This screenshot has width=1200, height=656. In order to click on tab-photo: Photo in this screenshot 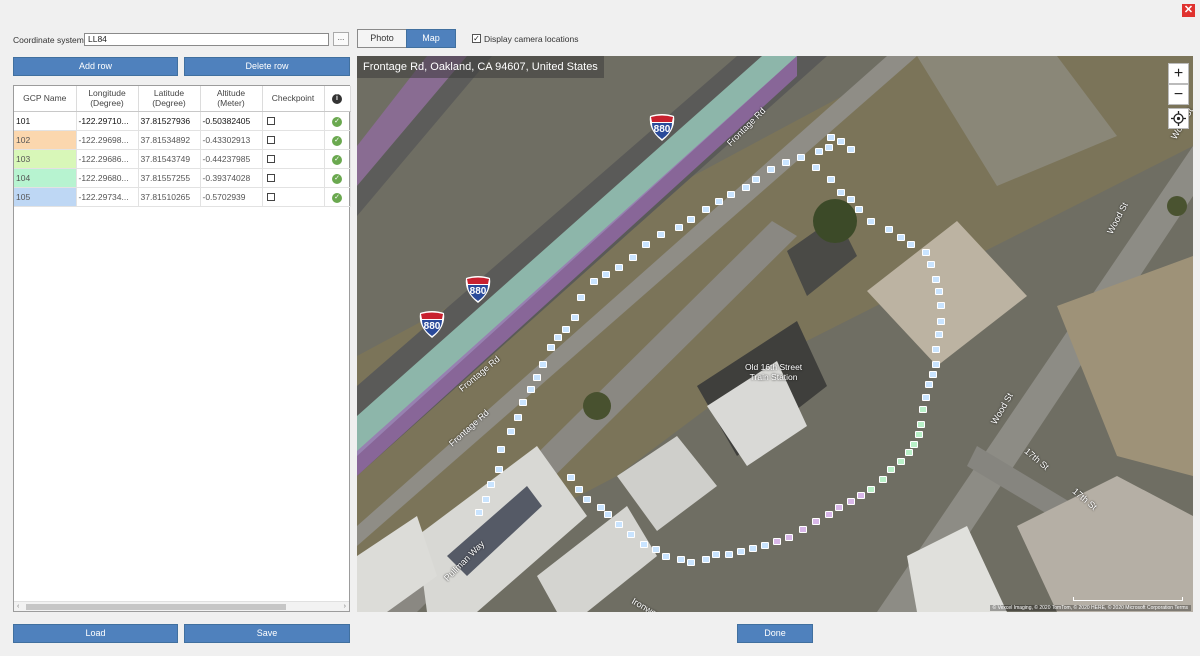, I will do `click(382, 38)`.